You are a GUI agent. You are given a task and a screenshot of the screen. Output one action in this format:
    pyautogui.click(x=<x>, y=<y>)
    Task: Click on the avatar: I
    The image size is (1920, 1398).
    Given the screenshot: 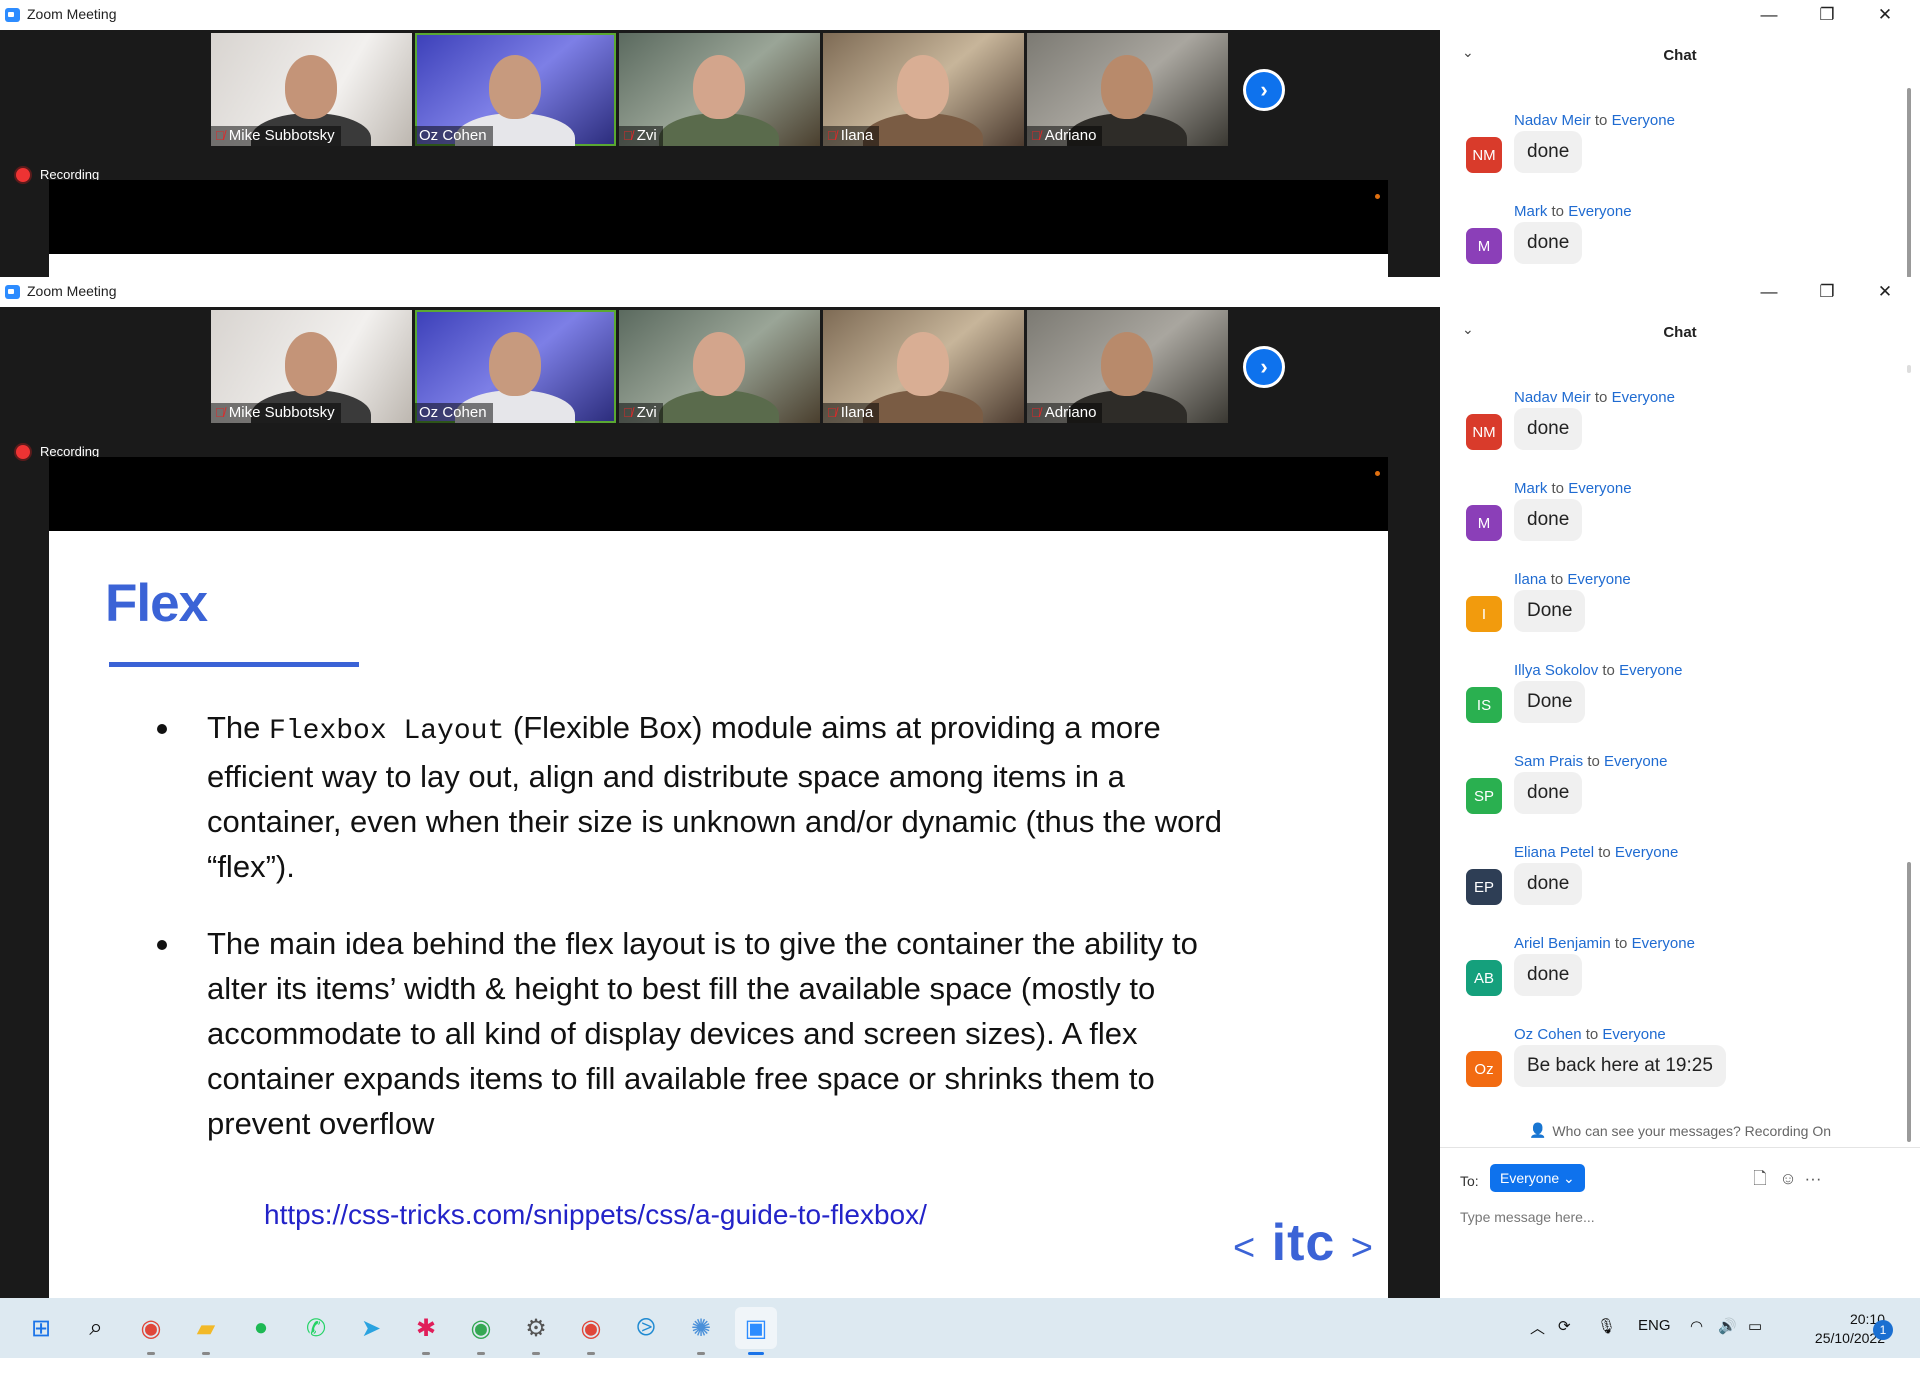 What is the action you would take?
    pyautogui.click(x=1484, y=614)
    